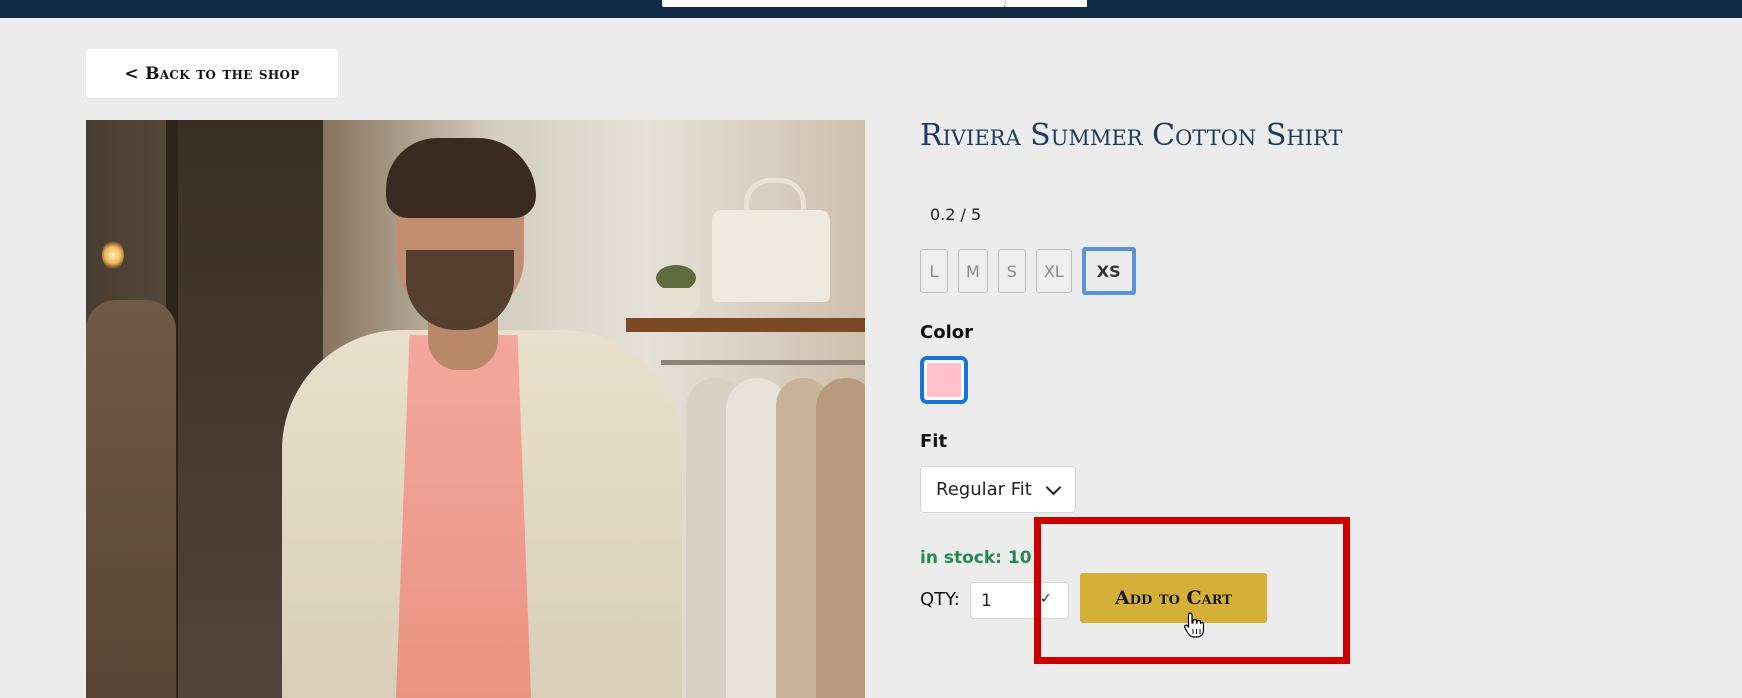 The height and width of the screenshot is (698, 1742). What do you see at coordinates (1019, 600) in the screenshot?
I see `quantity-select: 1` at bounding box center [1019, 600].